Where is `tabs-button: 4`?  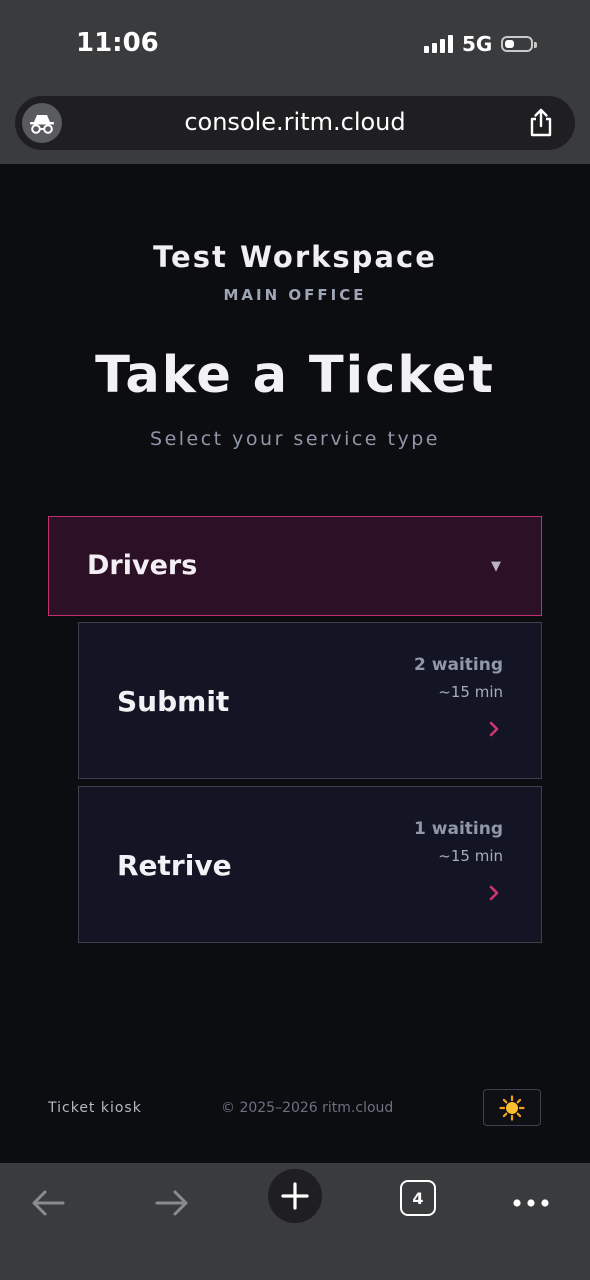 tabs-button: 4 is located at coordinates (418, 1198).